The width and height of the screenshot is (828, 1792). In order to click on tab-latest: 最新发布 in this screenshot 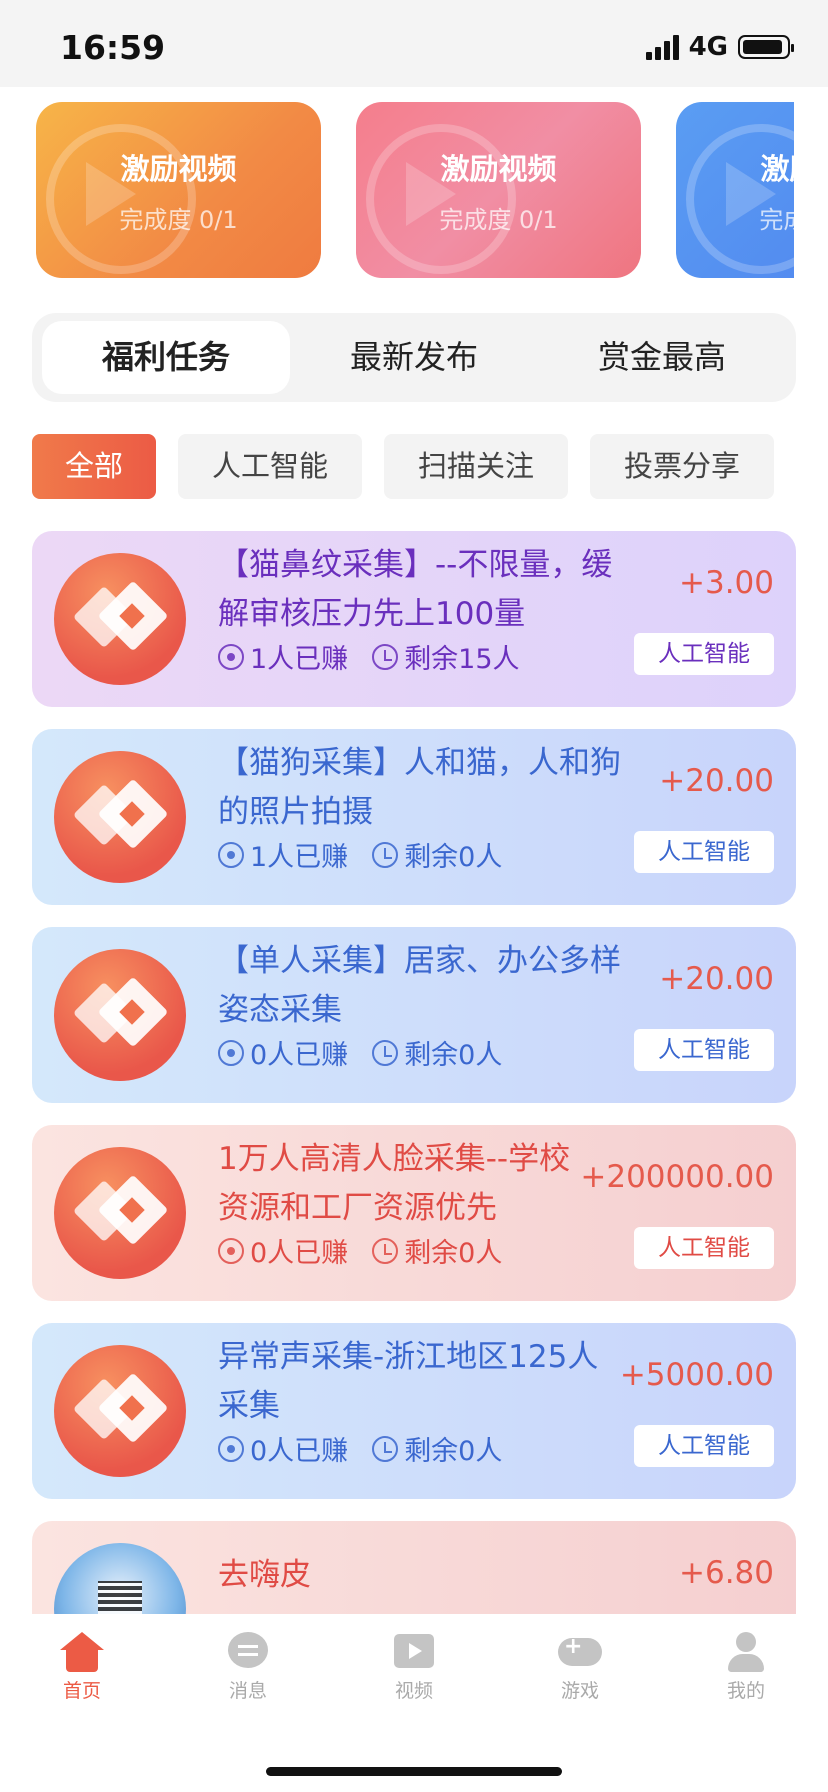, I will do `click(414, 357)`.